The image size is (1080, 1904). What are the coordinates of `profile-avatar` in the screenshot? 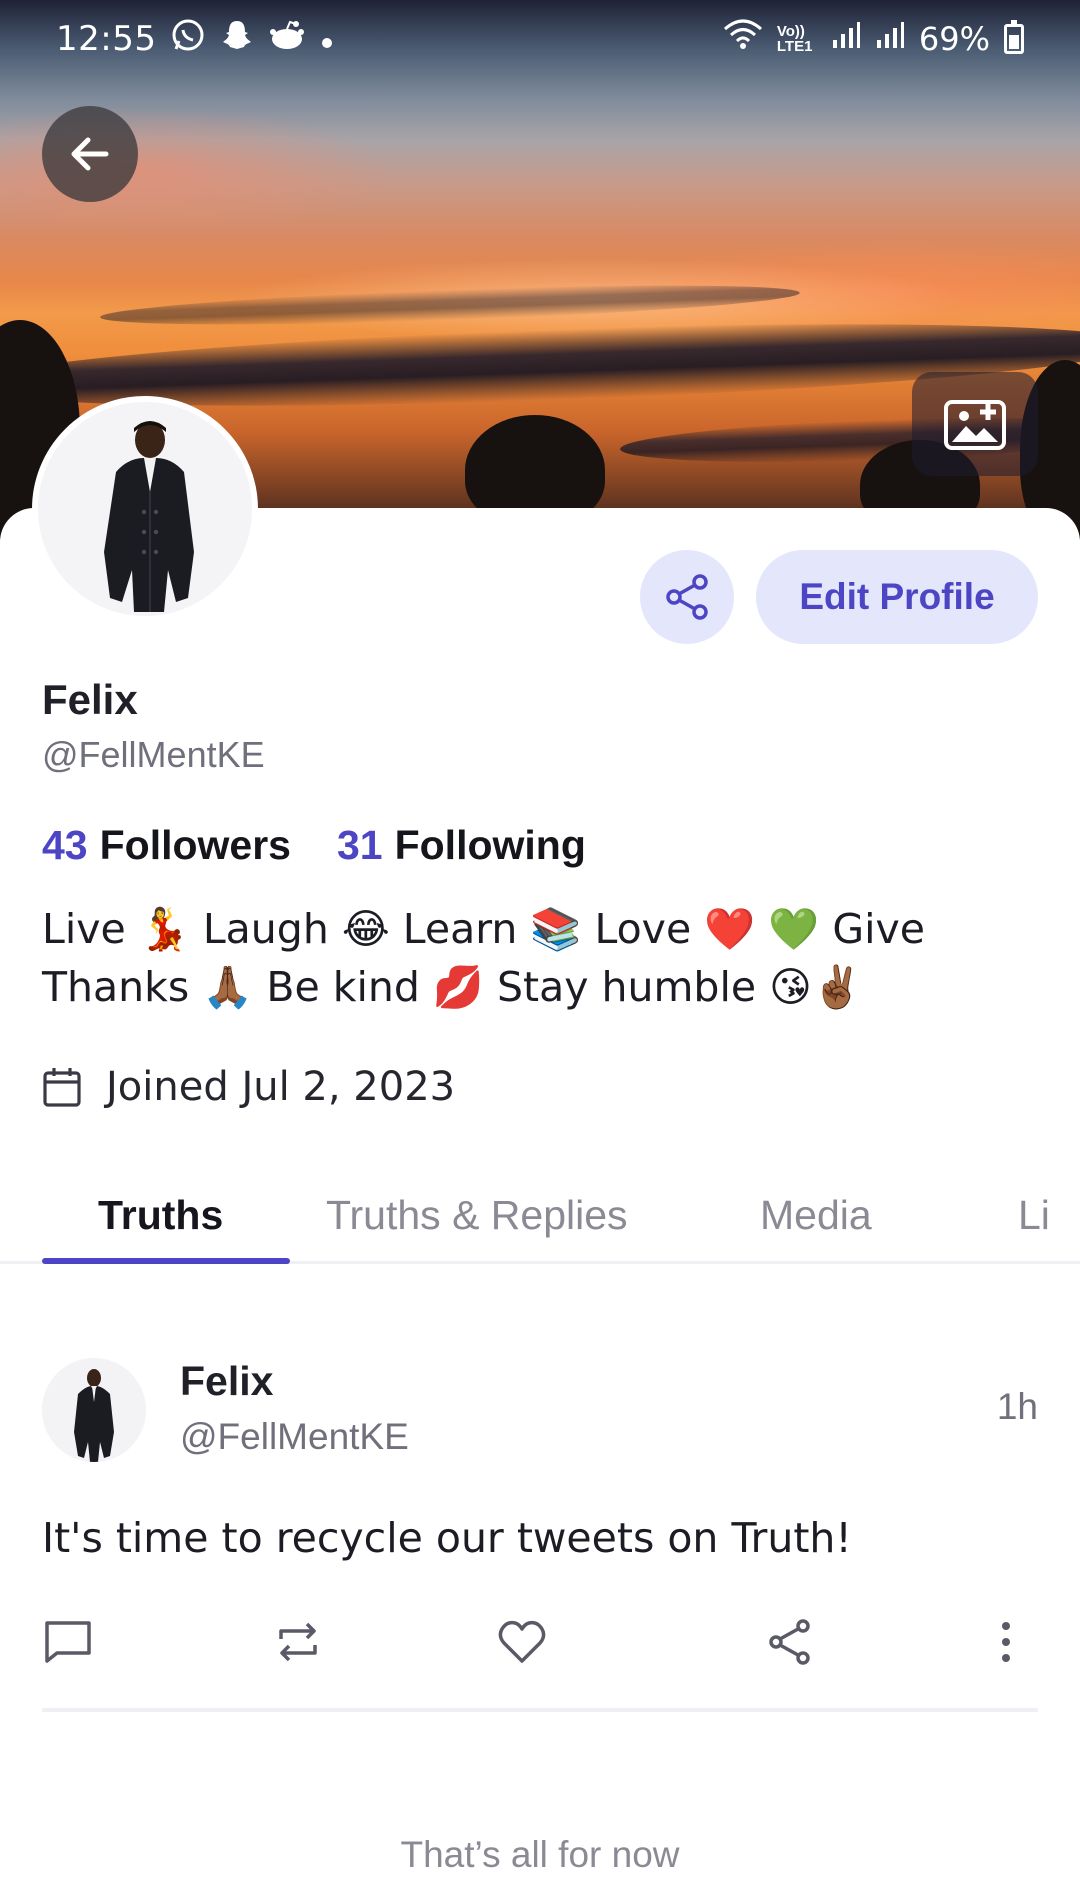 It's located at (145, 509).